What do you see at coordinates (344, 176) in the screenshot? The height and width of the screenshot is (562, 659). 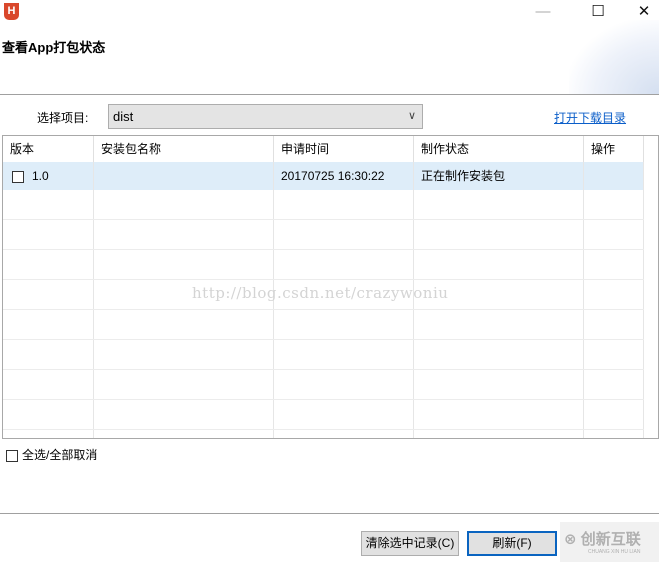 I see `row-request-time: 20170725 16:30:22` at bounding box center [344, 176].